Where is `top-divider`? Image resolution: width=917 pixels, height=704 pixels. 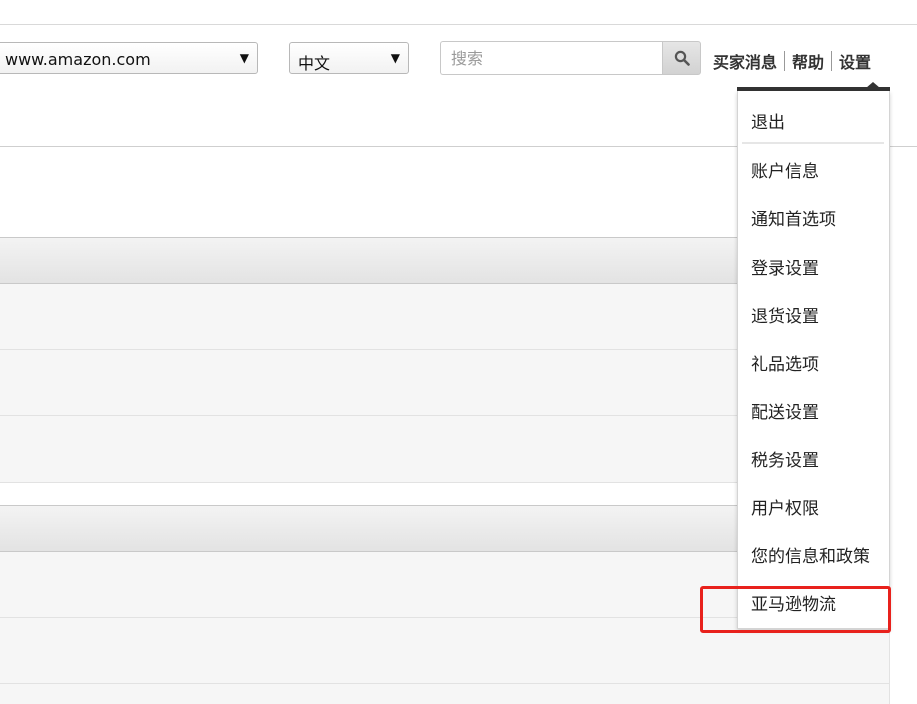 top-divider is located at coordinates (458, 24).